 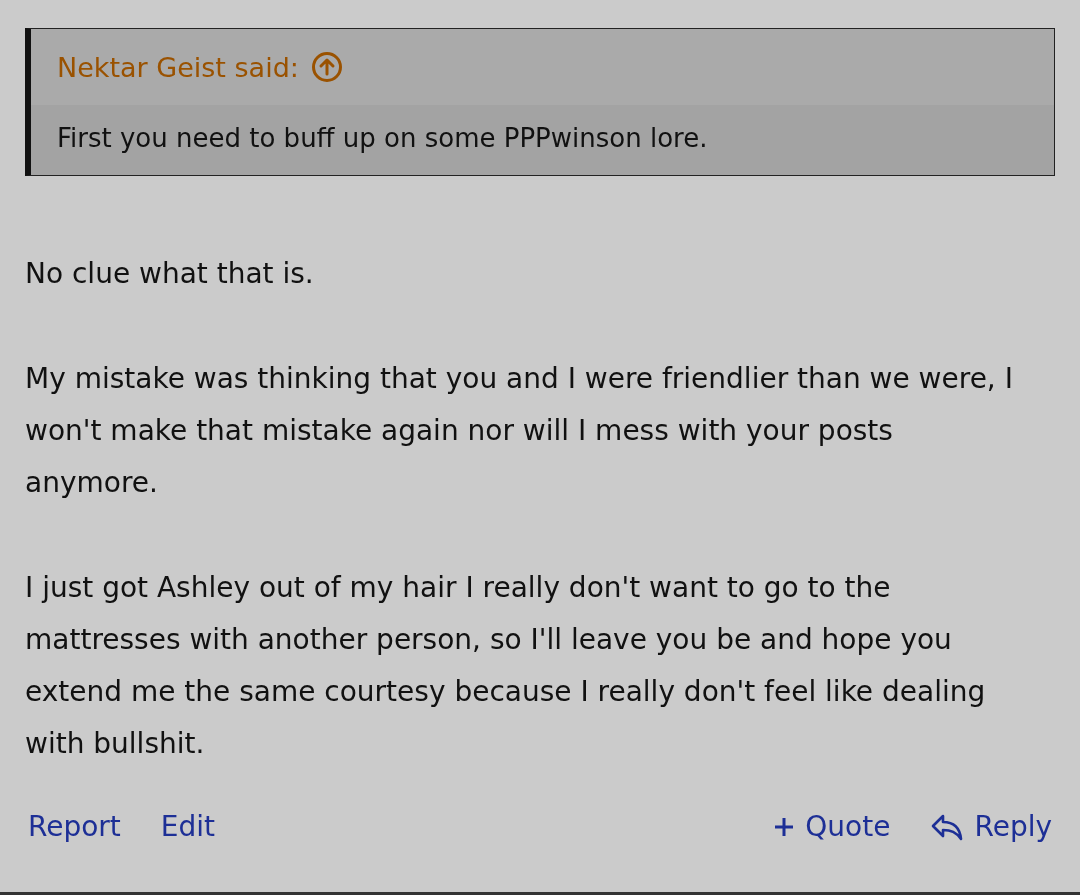 I want to click on quote-text: First you need to buff up on some PPPwinson lore., so click(x=382, y=138).